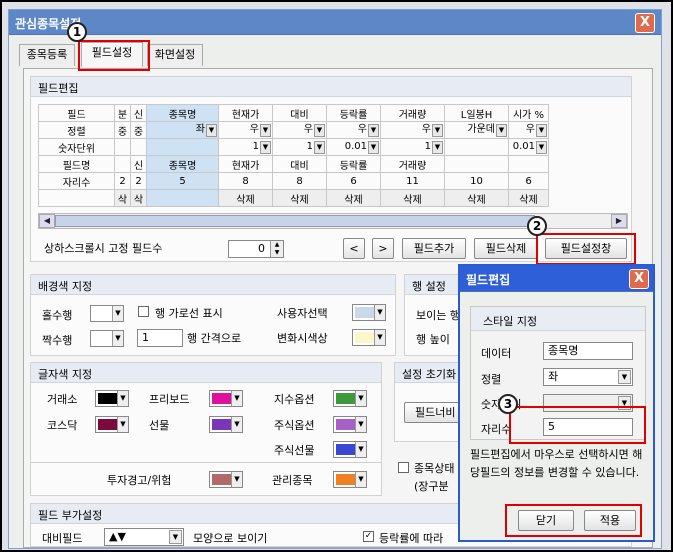 The width and height of the screenshot is (673, 552). I want to click on scroll-right-icon: ▶, so click(619, 221).